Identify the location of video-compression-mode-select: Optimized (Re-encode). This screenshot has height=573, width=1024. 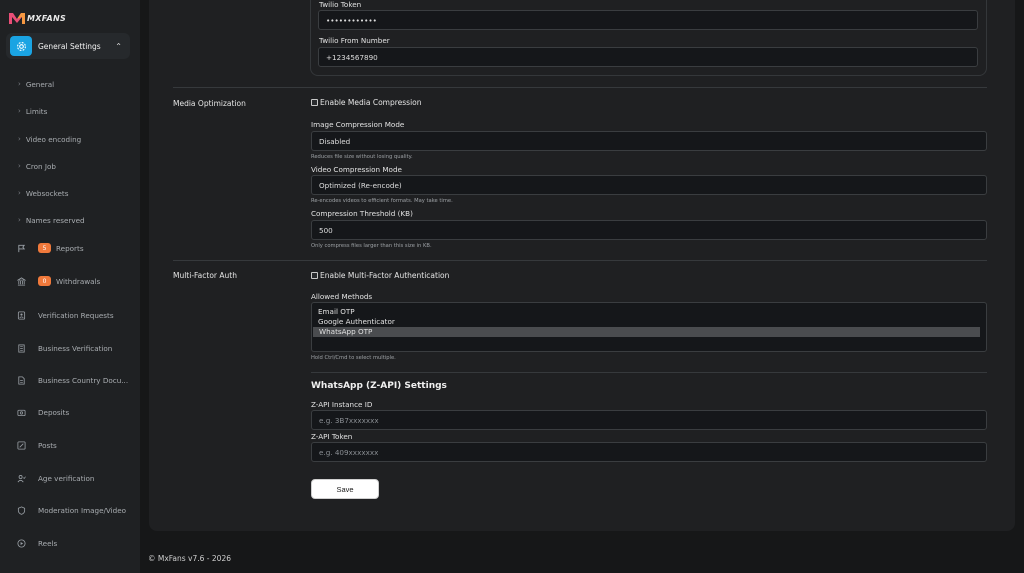
(649, 185).